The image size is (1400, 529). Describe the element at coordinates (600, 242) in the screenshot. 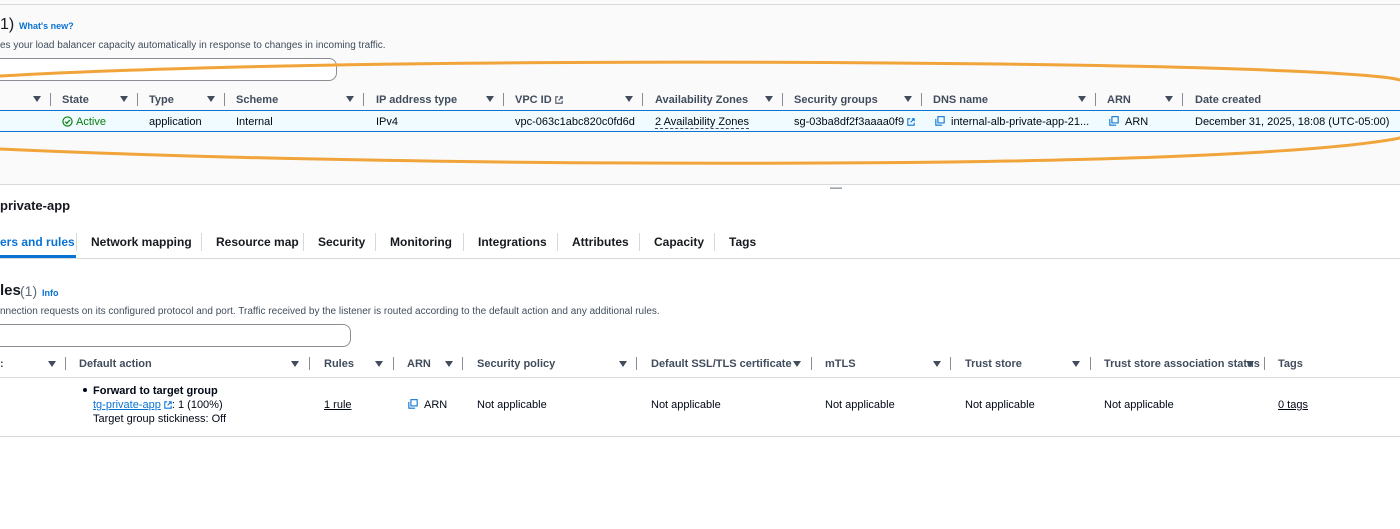

I see `tab-attributes: Attributes` at that location.